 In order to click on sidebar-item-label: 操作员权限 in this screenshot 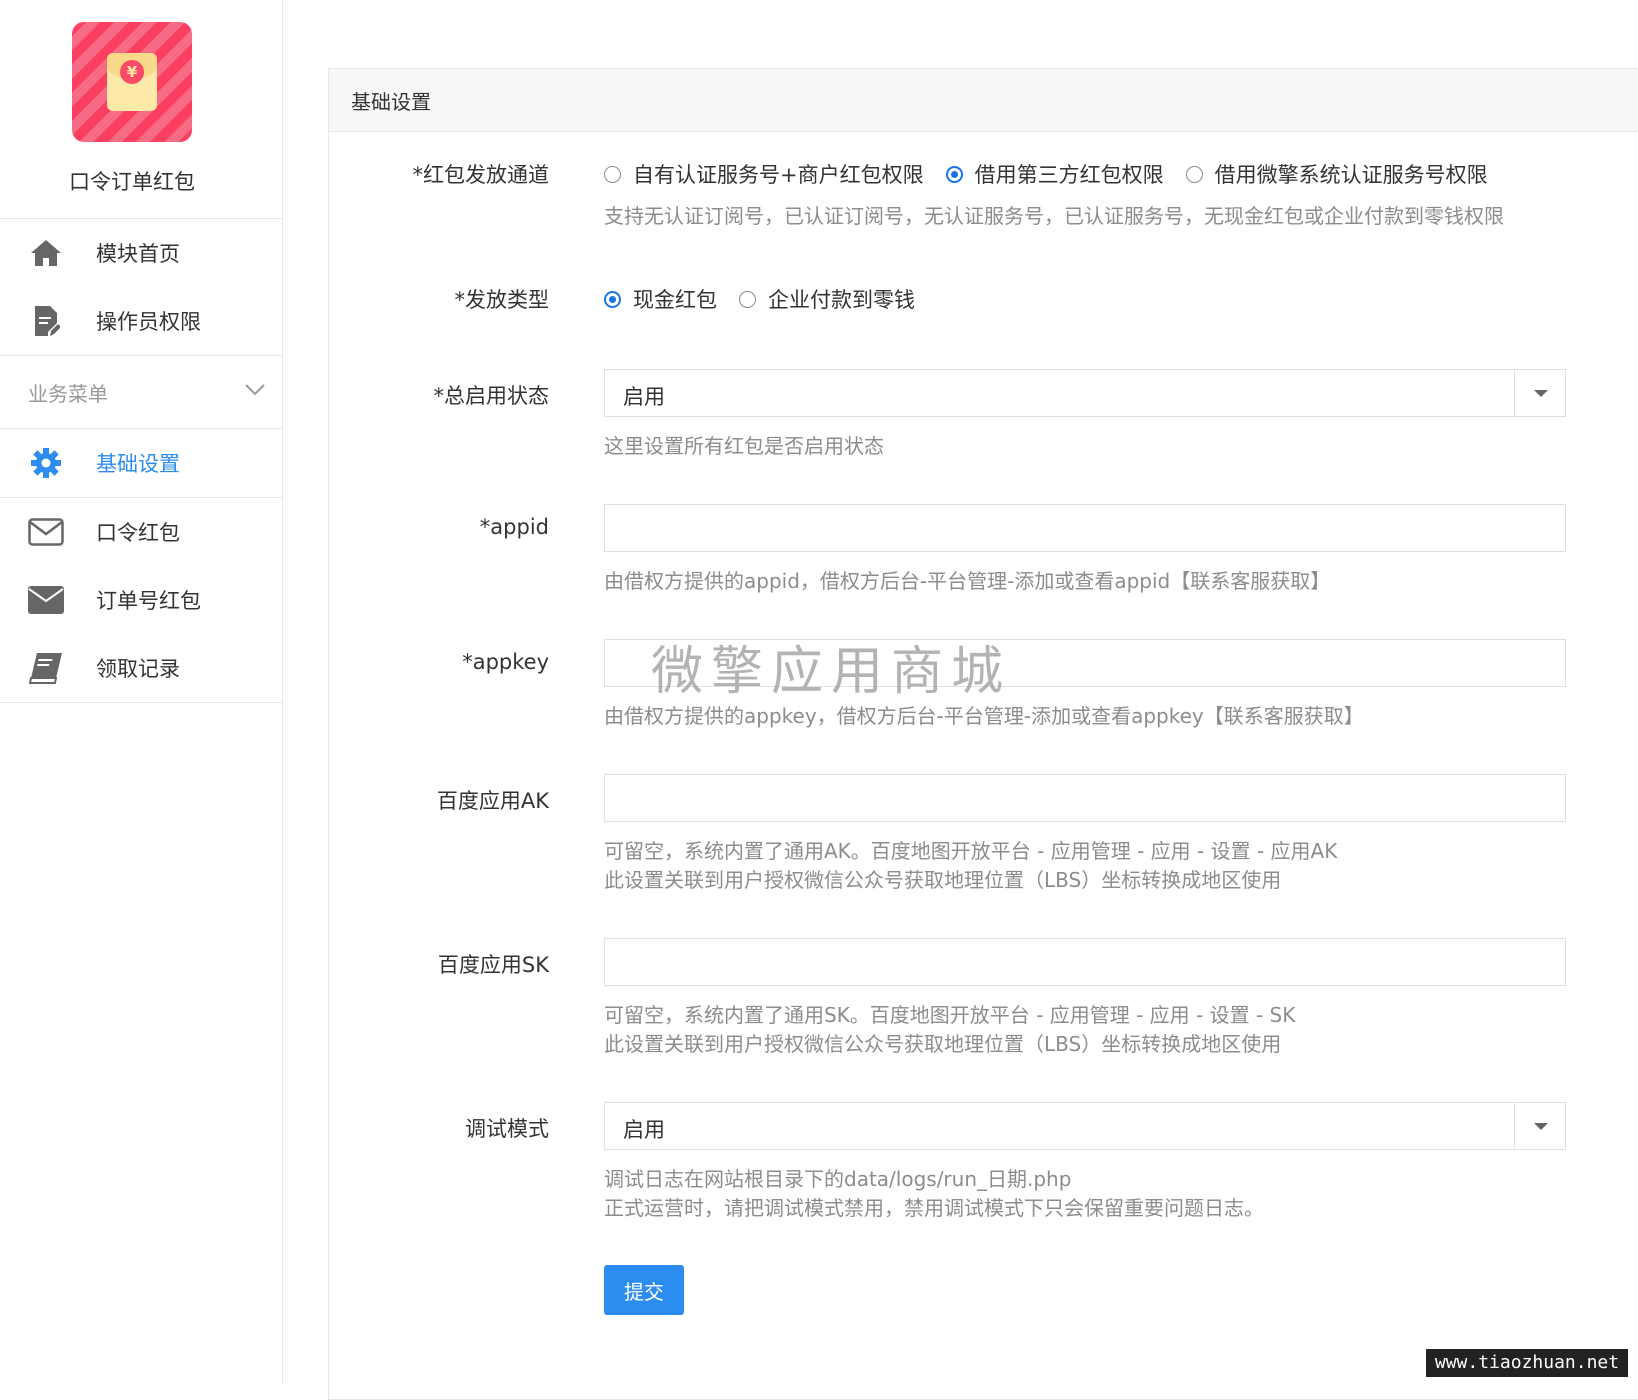, I will do `click(148, 322)`.